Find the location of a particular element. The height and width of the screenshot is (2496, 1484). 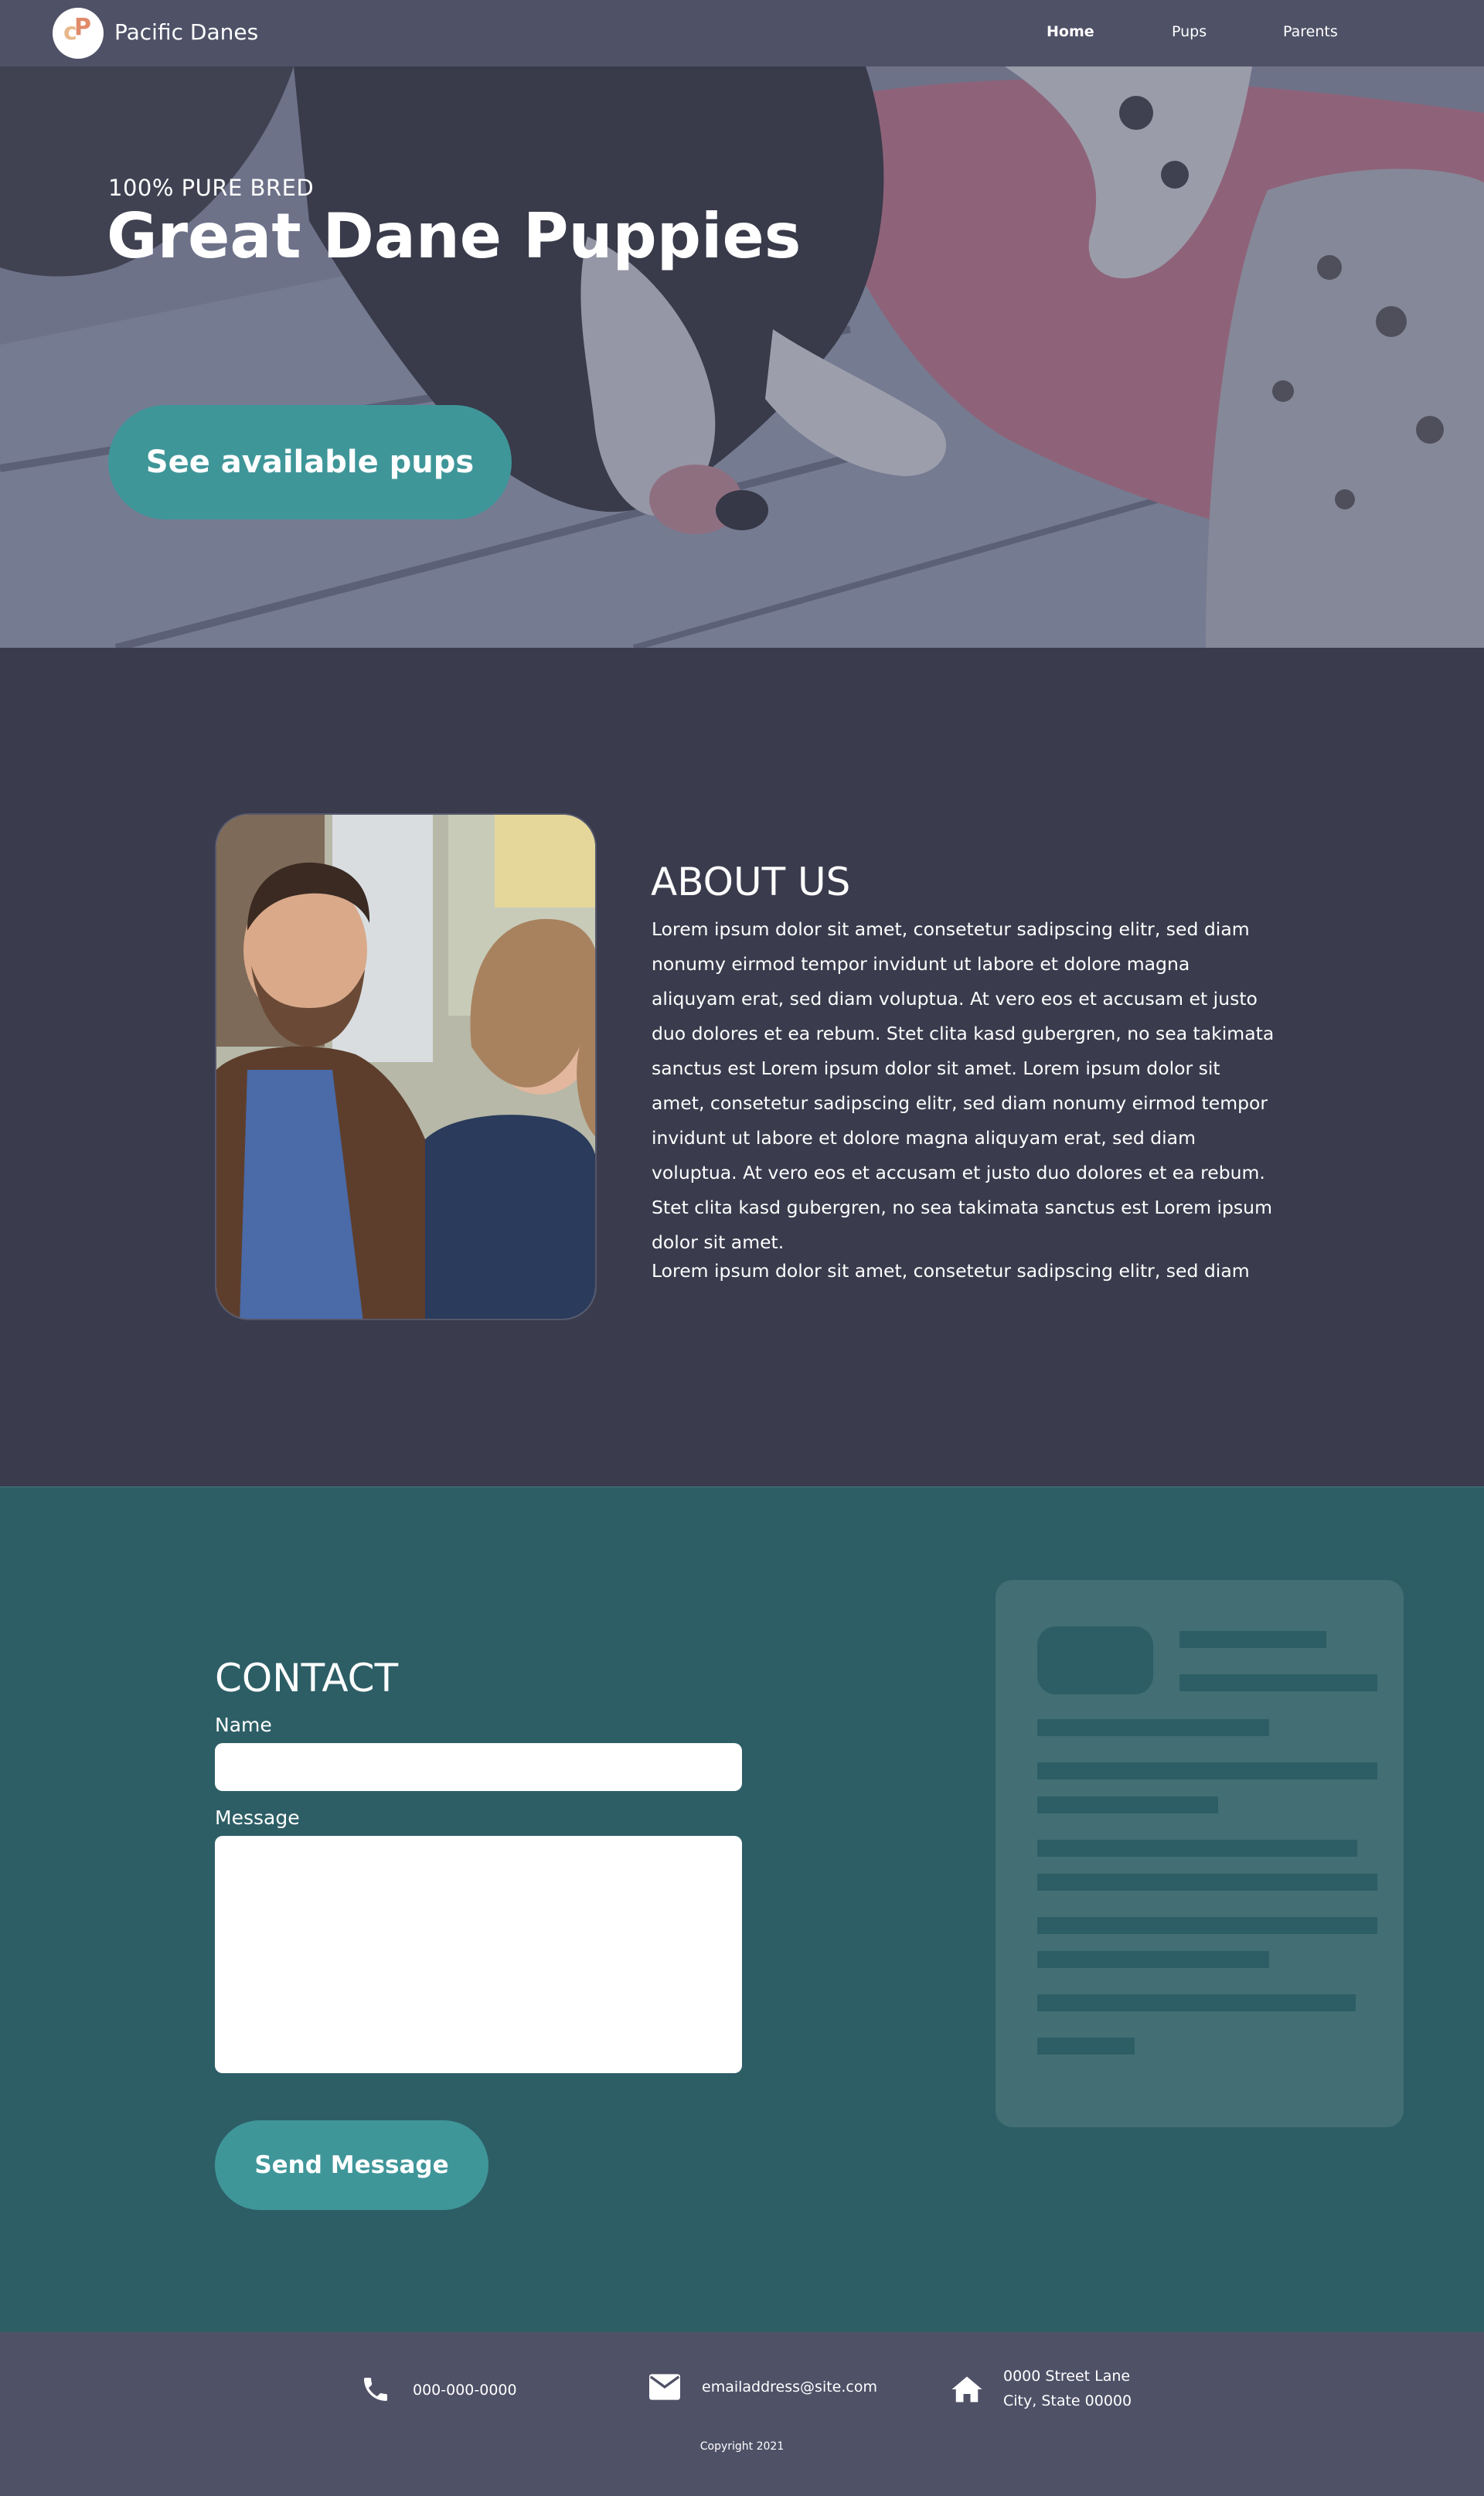

footer-phone-link: 000-000-0000 is located at coordinates (465, 2390).